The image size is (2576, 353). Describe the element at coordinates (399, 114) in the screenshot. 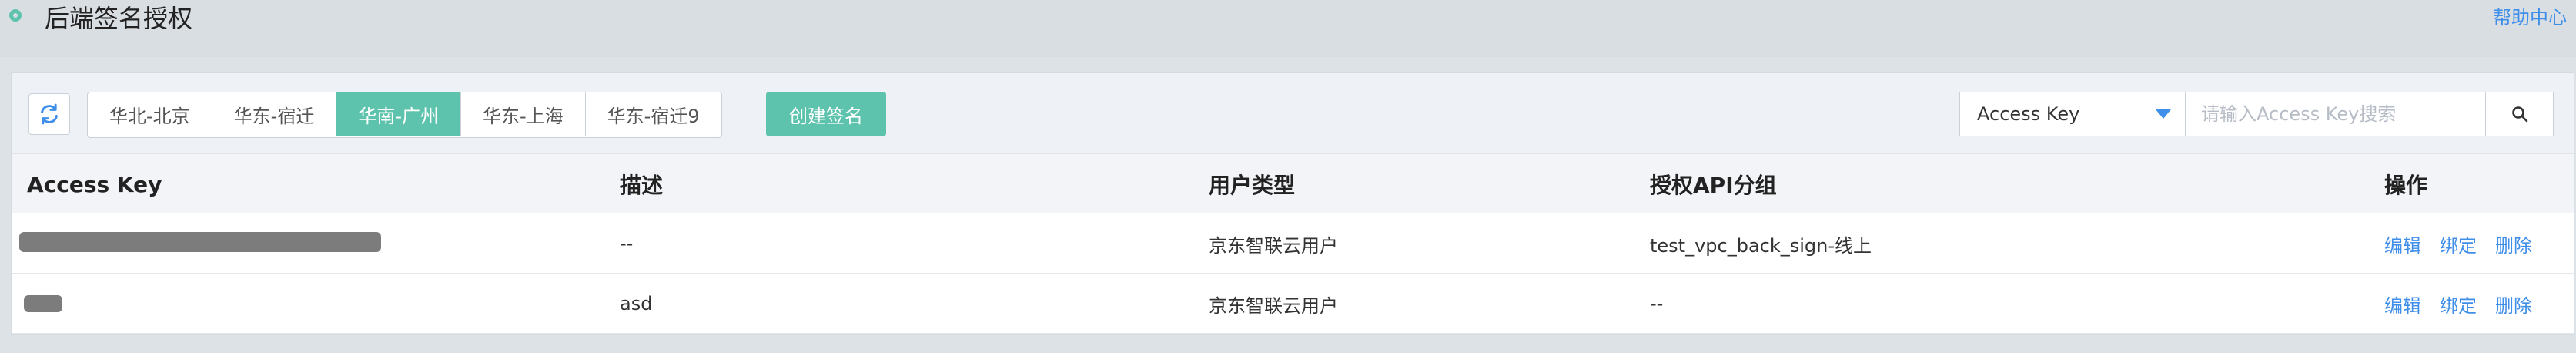

I see `tab-region-guangzhou: 华南-广州` at that location.